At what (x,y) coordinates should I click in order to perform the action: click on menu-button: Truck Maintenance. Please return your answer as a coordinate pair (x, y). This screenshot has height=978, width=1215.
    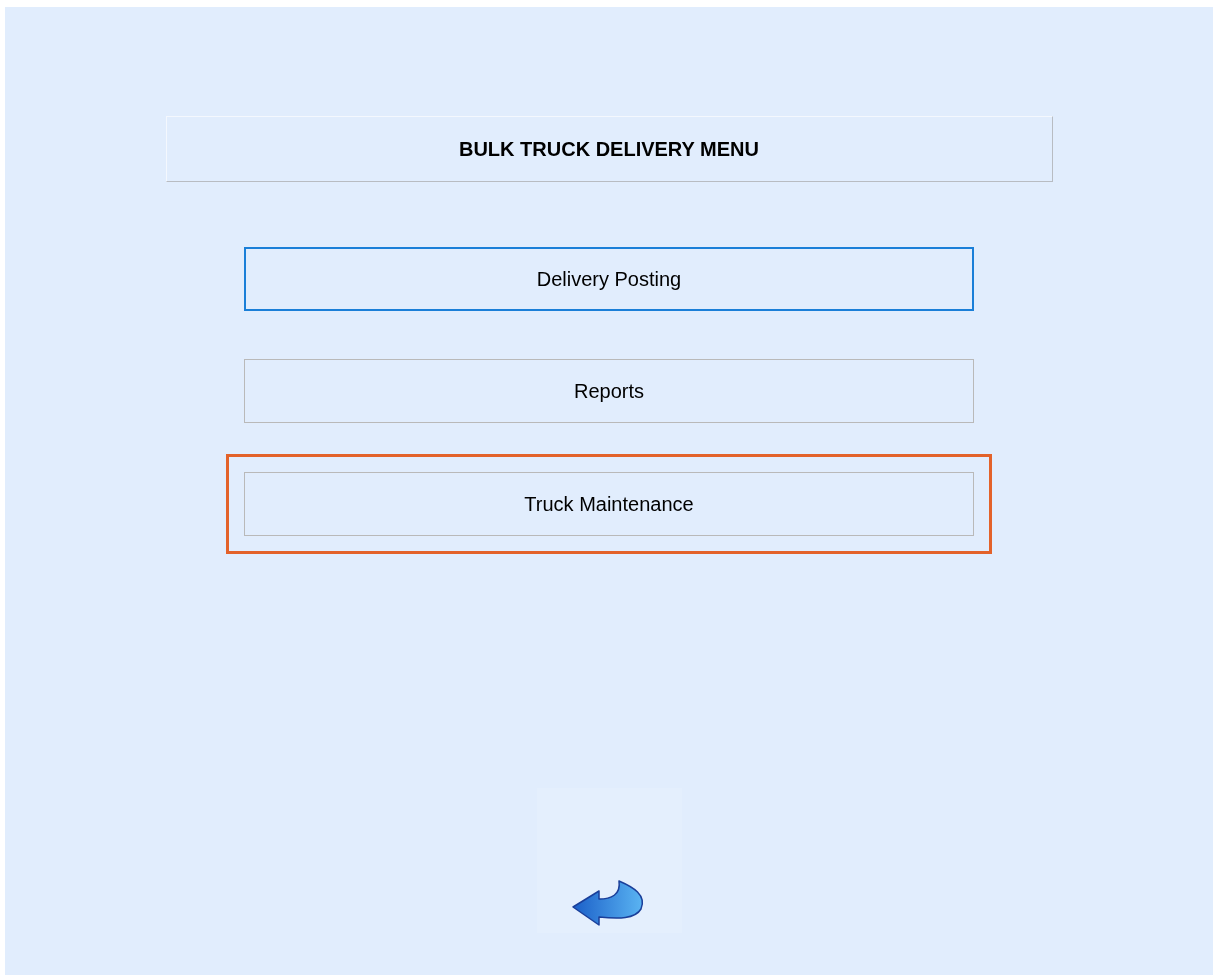
    Looking at the image, I should click on (609, 504).